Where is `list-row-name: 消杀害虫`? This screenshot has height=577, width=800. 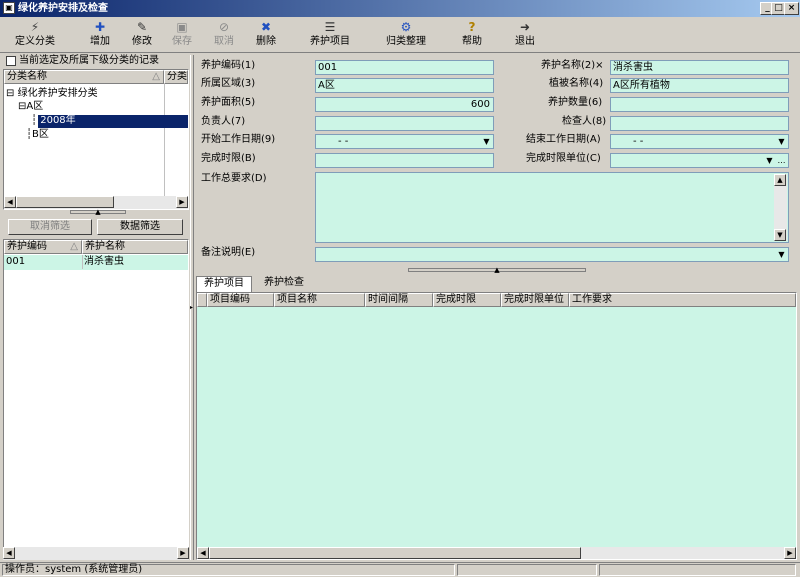 list-row-name: 消杀害虫 is located at coordinates (104, 261).